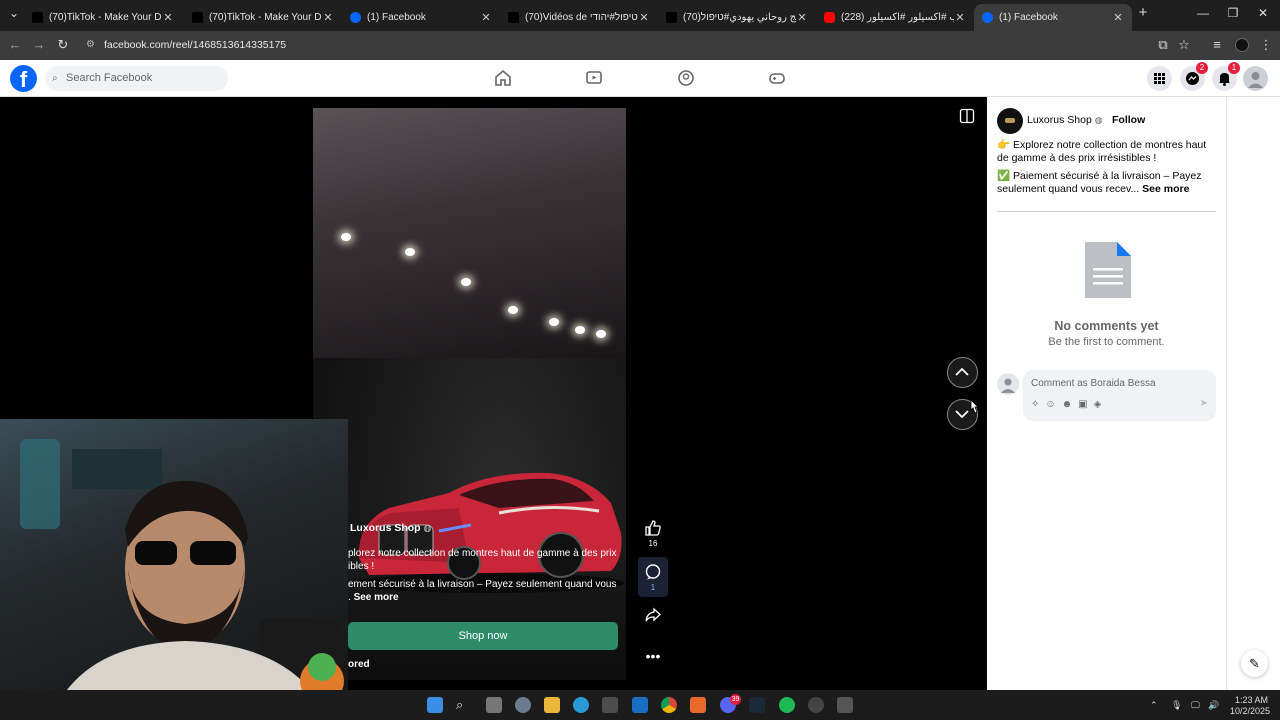  Describe the element at coordinates (1085, 404) in the screenshot. I see `gif-icon: ▣` at that location.